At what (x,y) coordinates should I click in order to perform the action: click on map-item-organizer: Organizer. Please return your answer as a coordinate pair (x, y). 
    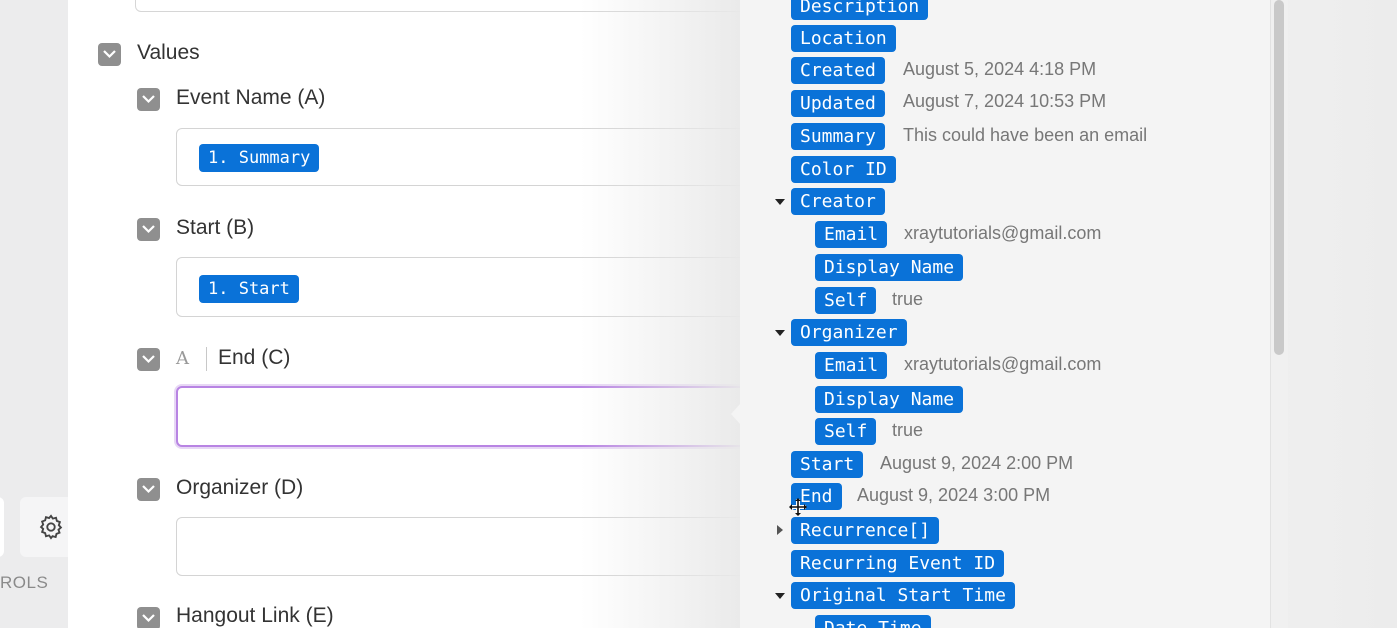
    Looking at the image, I should click on (849, 332).